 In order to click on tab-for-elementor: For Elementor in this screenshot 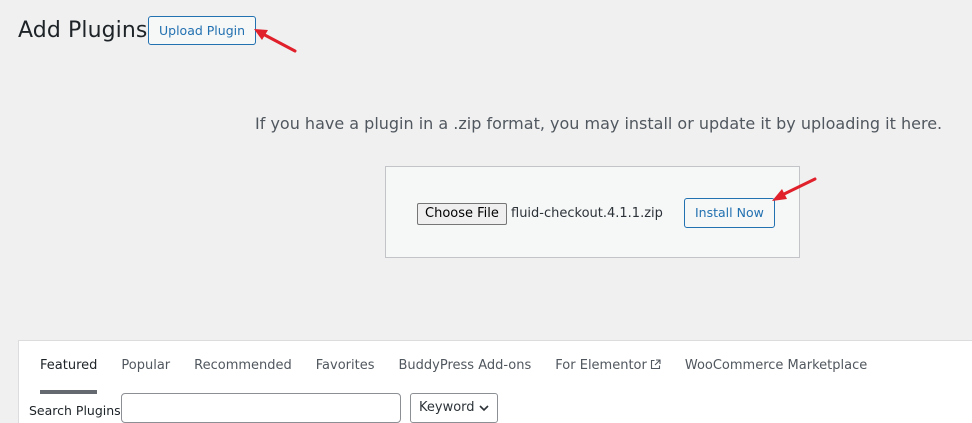, I will do `click(608, 367)`.